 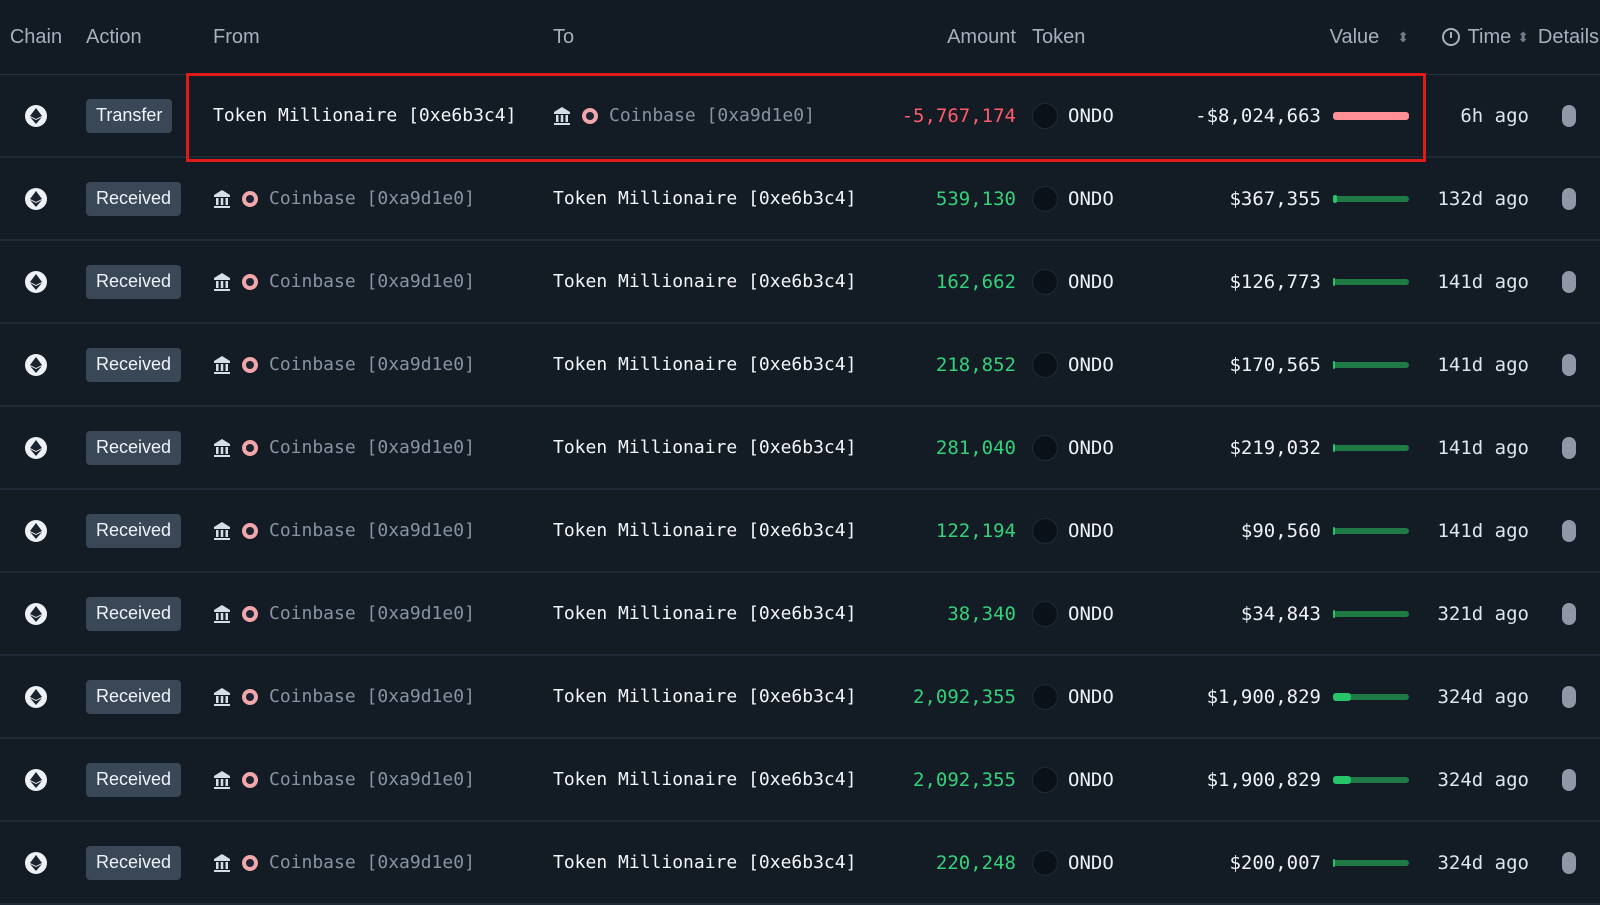 I want to click on to-cell: Coinbase [0xa9d1e0], so click(x=684, y=115).